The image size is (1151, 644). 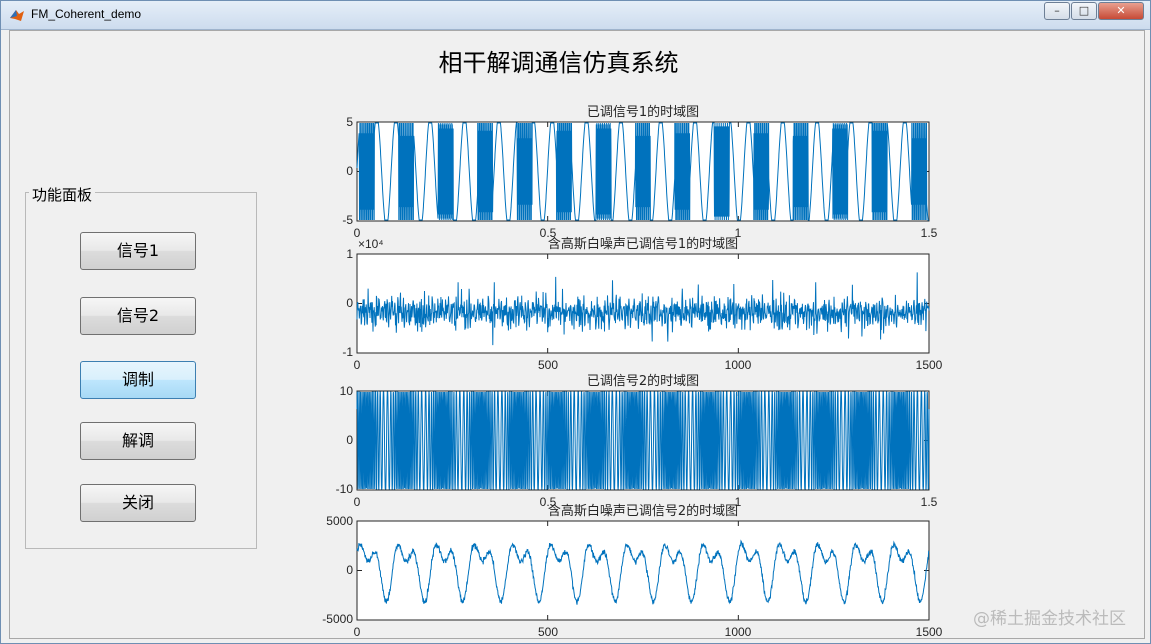 I want to click on modulate-button: 调制, so click(x=138, y=380).